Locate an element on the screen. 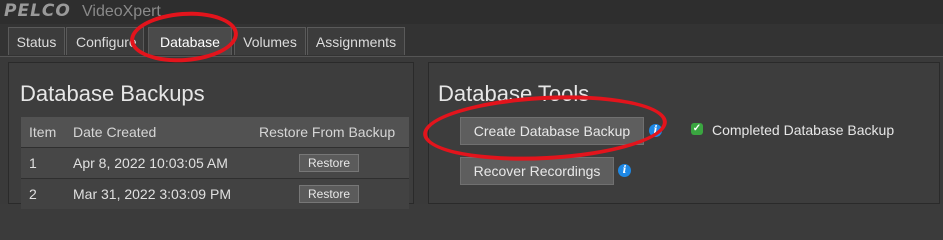 This screenshot has width=943, height=240. tab-assignments: Assignments is located at coordinates (356, 41).